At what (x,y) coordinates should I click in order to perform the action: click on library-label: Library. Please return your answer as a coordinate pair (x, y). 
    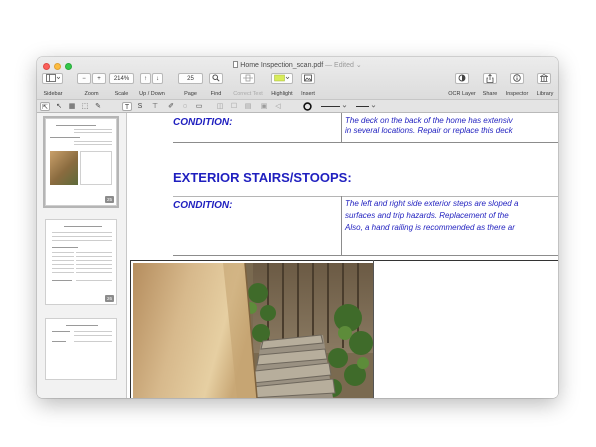
    Looking at the image, I should click on (545, 94).